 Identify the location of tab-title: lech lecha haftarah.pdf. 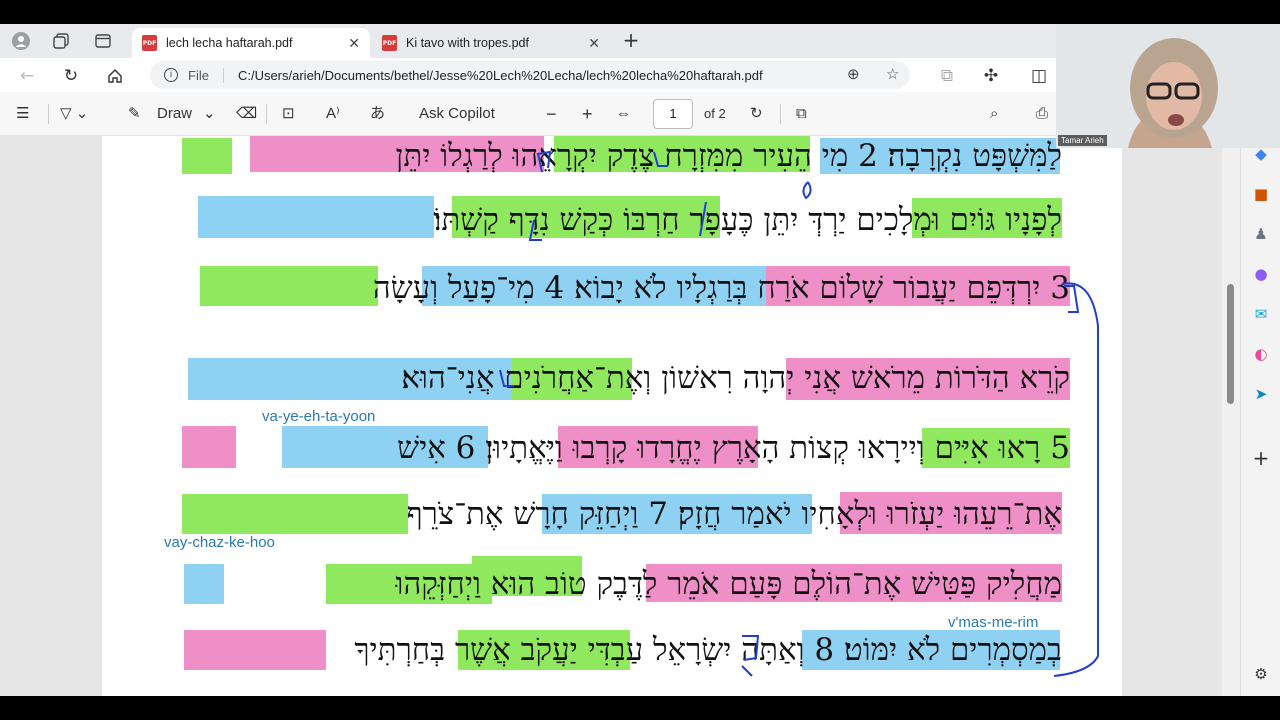
(229, 43).